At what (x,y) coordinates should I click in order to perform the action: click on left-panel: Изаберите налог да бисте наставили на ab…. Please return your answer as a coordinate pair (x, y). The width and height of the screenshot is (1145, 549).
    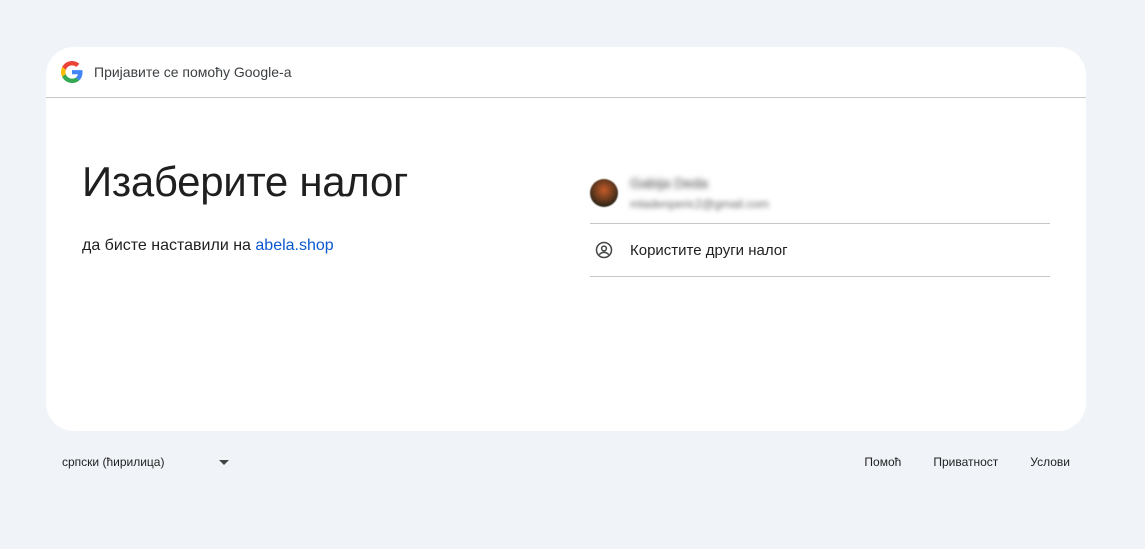
    Looking at the image, I should click on (245, 206).